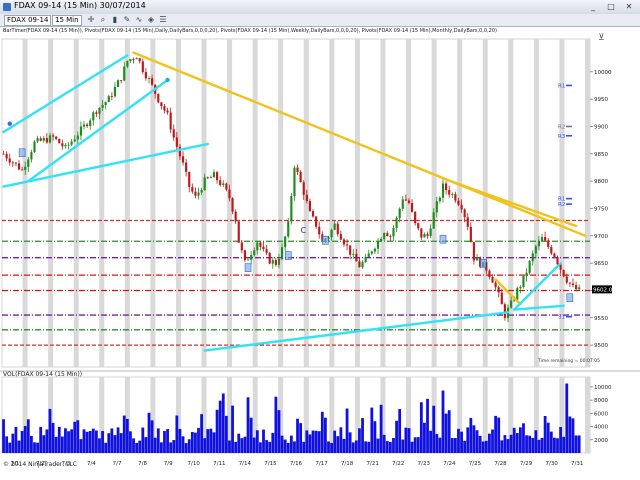 The width and height of the screenshot is (640, 480). What do you see at coordinates (67, 20) in the screenshot?
I see `interval-selector: 15 Min` at bounding box center [67, 20].